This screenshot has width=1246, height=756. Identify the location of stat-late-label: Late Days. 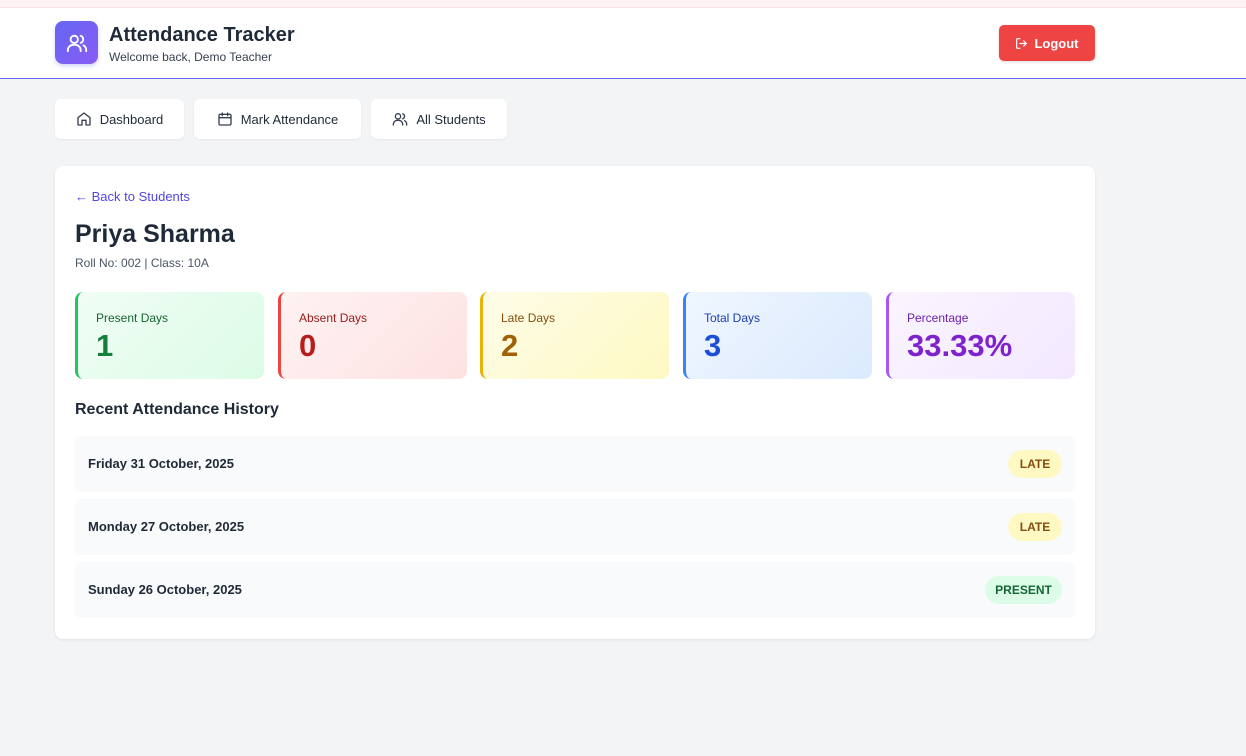
(528, 318).